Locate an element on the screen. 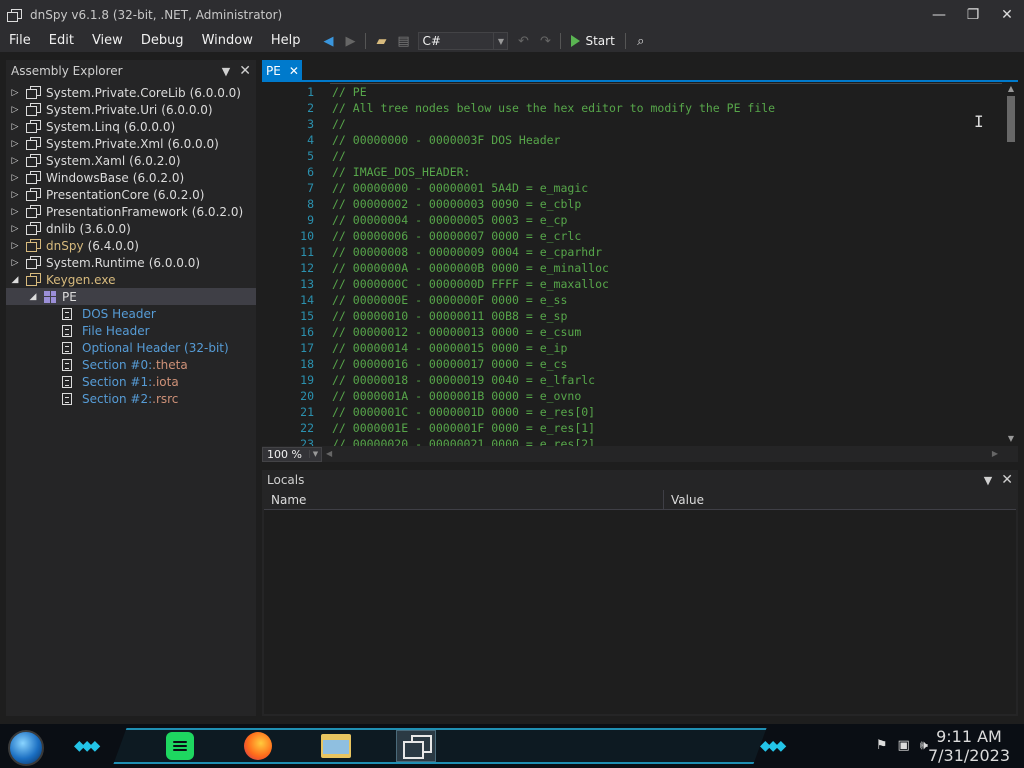 The height and width of the screenshot is (768, 1024). menu-help: Help is located at coordinates (286, 41).